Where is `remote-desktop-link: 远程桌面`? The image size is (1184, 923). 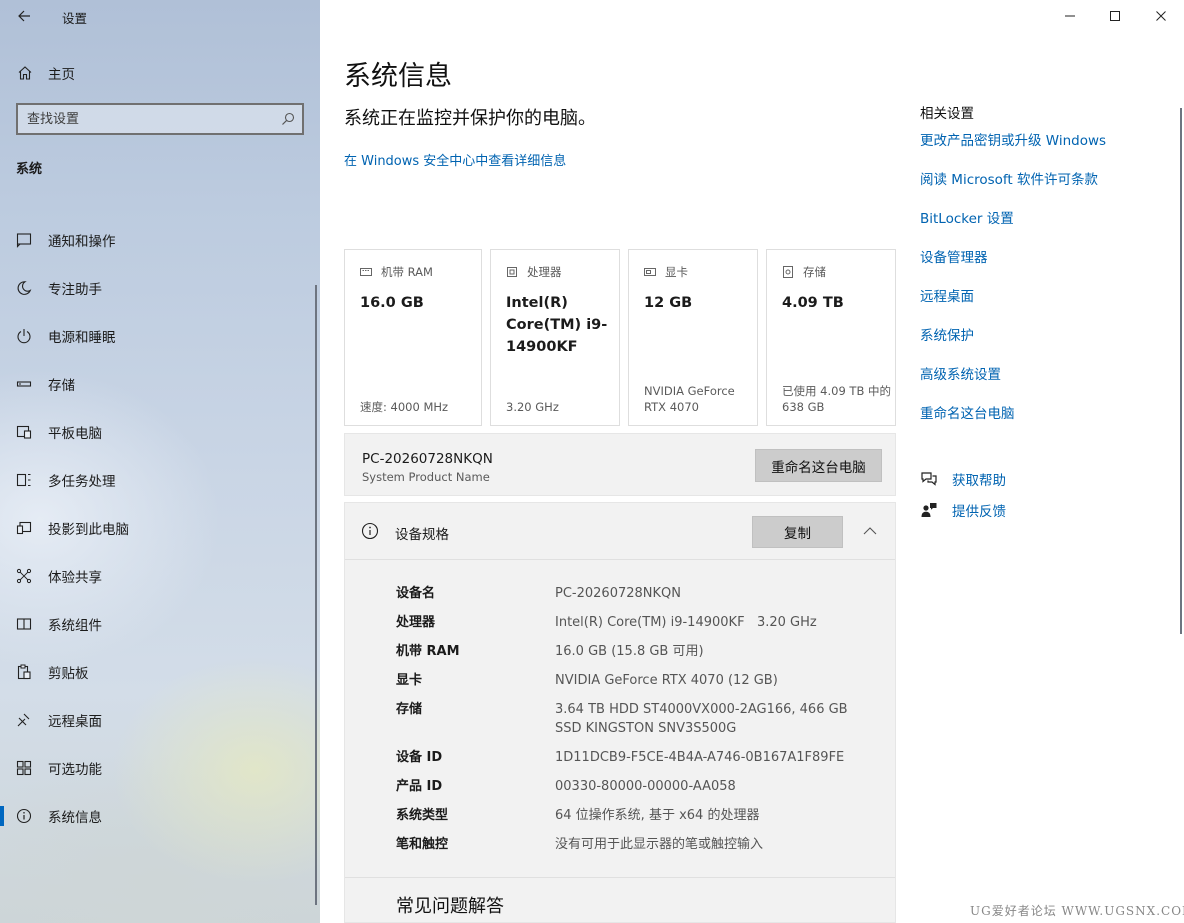 remote-desktop-link: 远程桌面 is located at coordinates (947, 295).